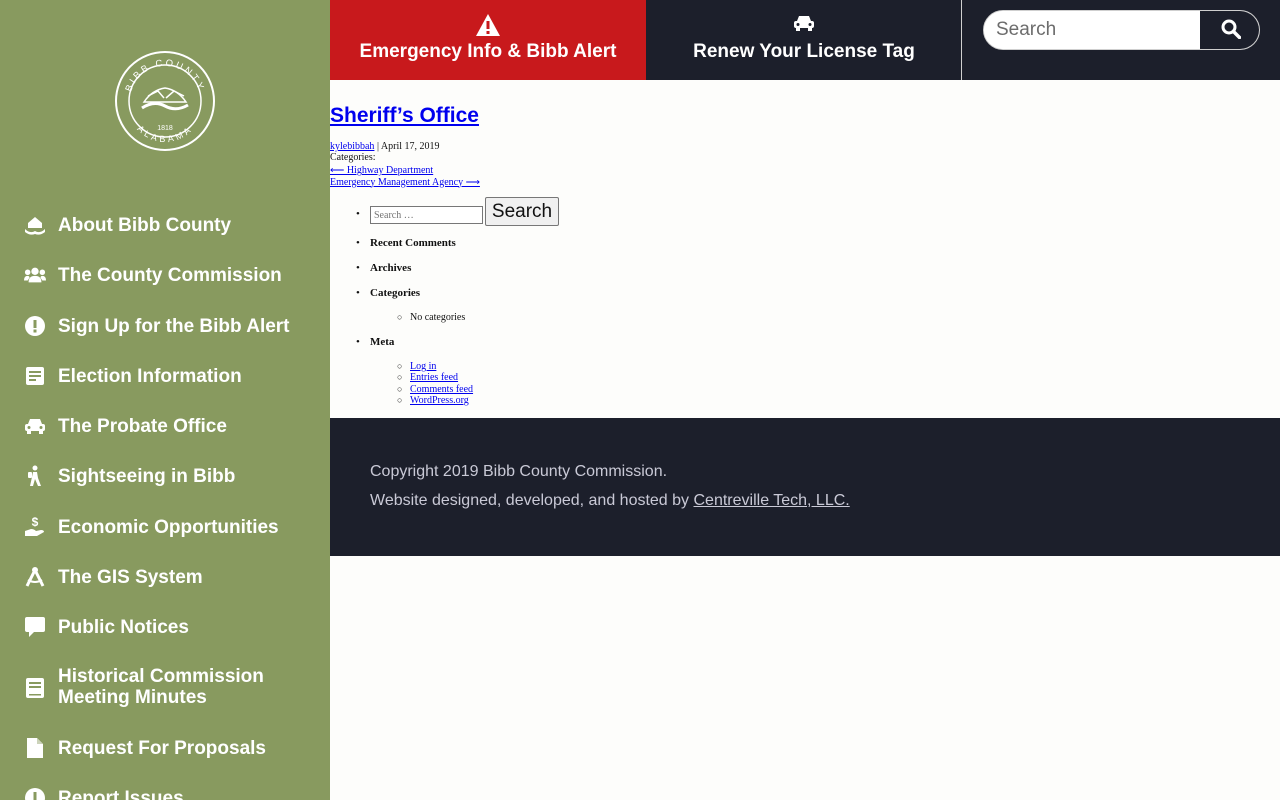  What do you see at coordinates (35, 376) in the screenshot?
I see `document-icon` at bounding box center [35, 376].